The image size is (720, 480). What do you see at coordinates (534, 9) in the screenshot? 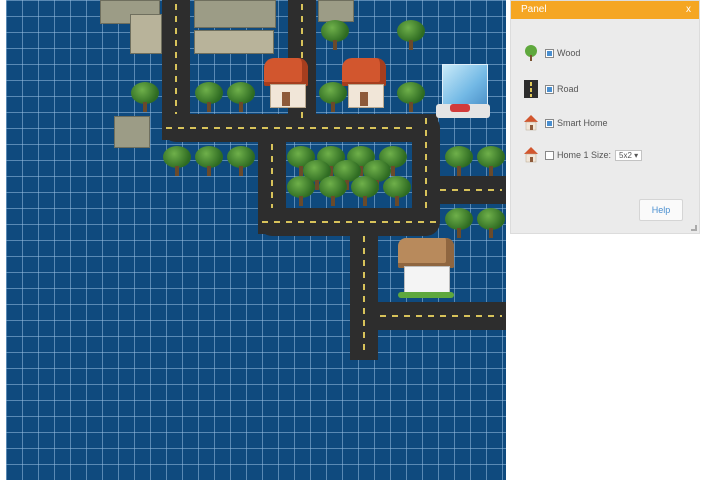
I see `panel-title: Panel` at bounding box center [534, 9].